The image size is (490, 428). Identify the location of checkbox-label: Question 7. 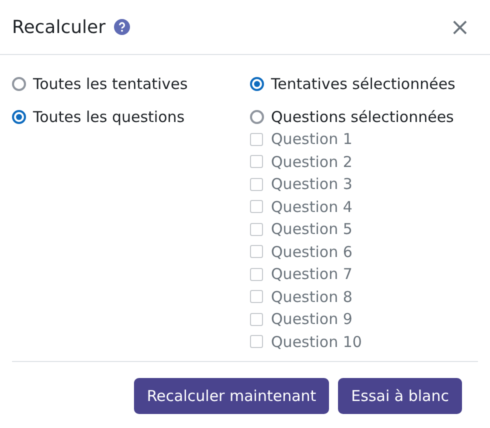
(311, 274).